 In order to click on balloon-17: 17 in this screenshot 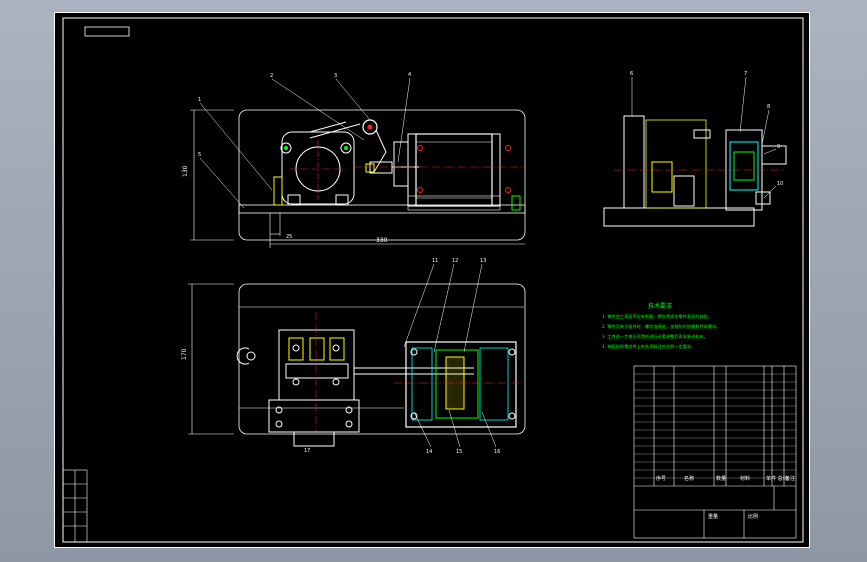, I will do `click(307, 451)`.